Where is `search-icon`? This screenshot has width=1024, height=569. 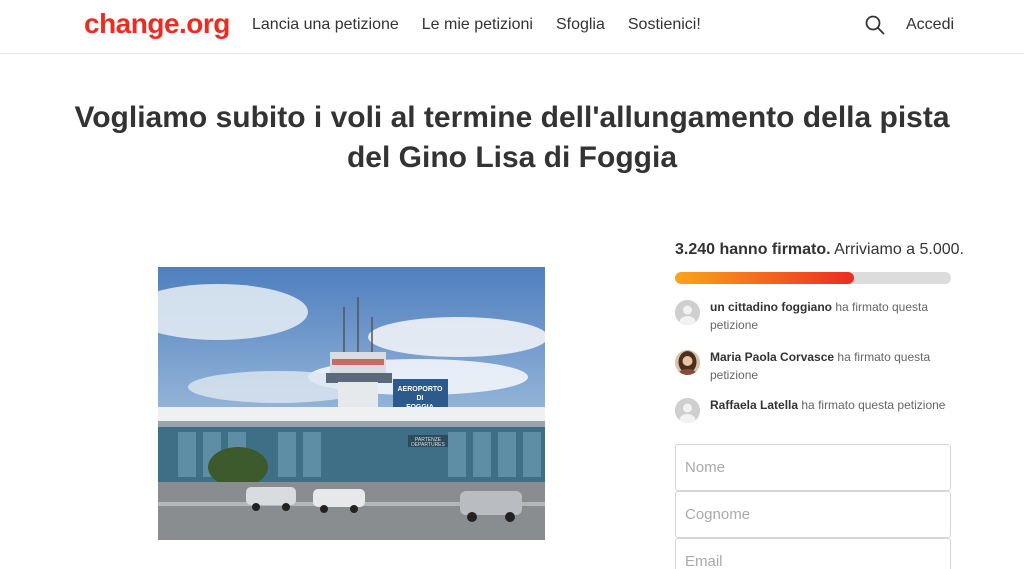 search-icon is located at coordinates (875, 25).